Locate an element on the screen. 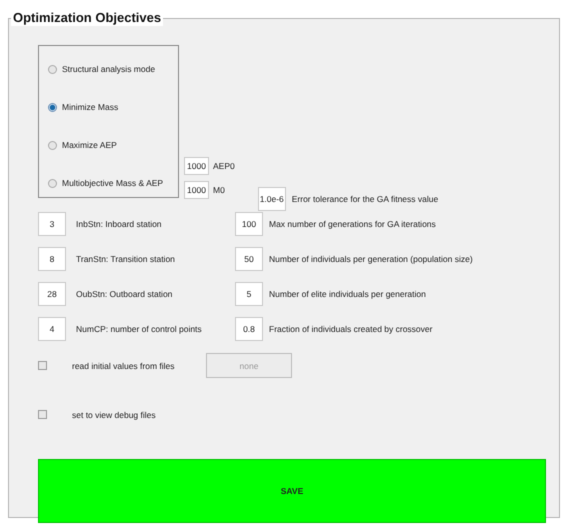 Image resolution: width=568 pixels, height=527 pixels. input-field: 4 is located at coordinates (52, 329).